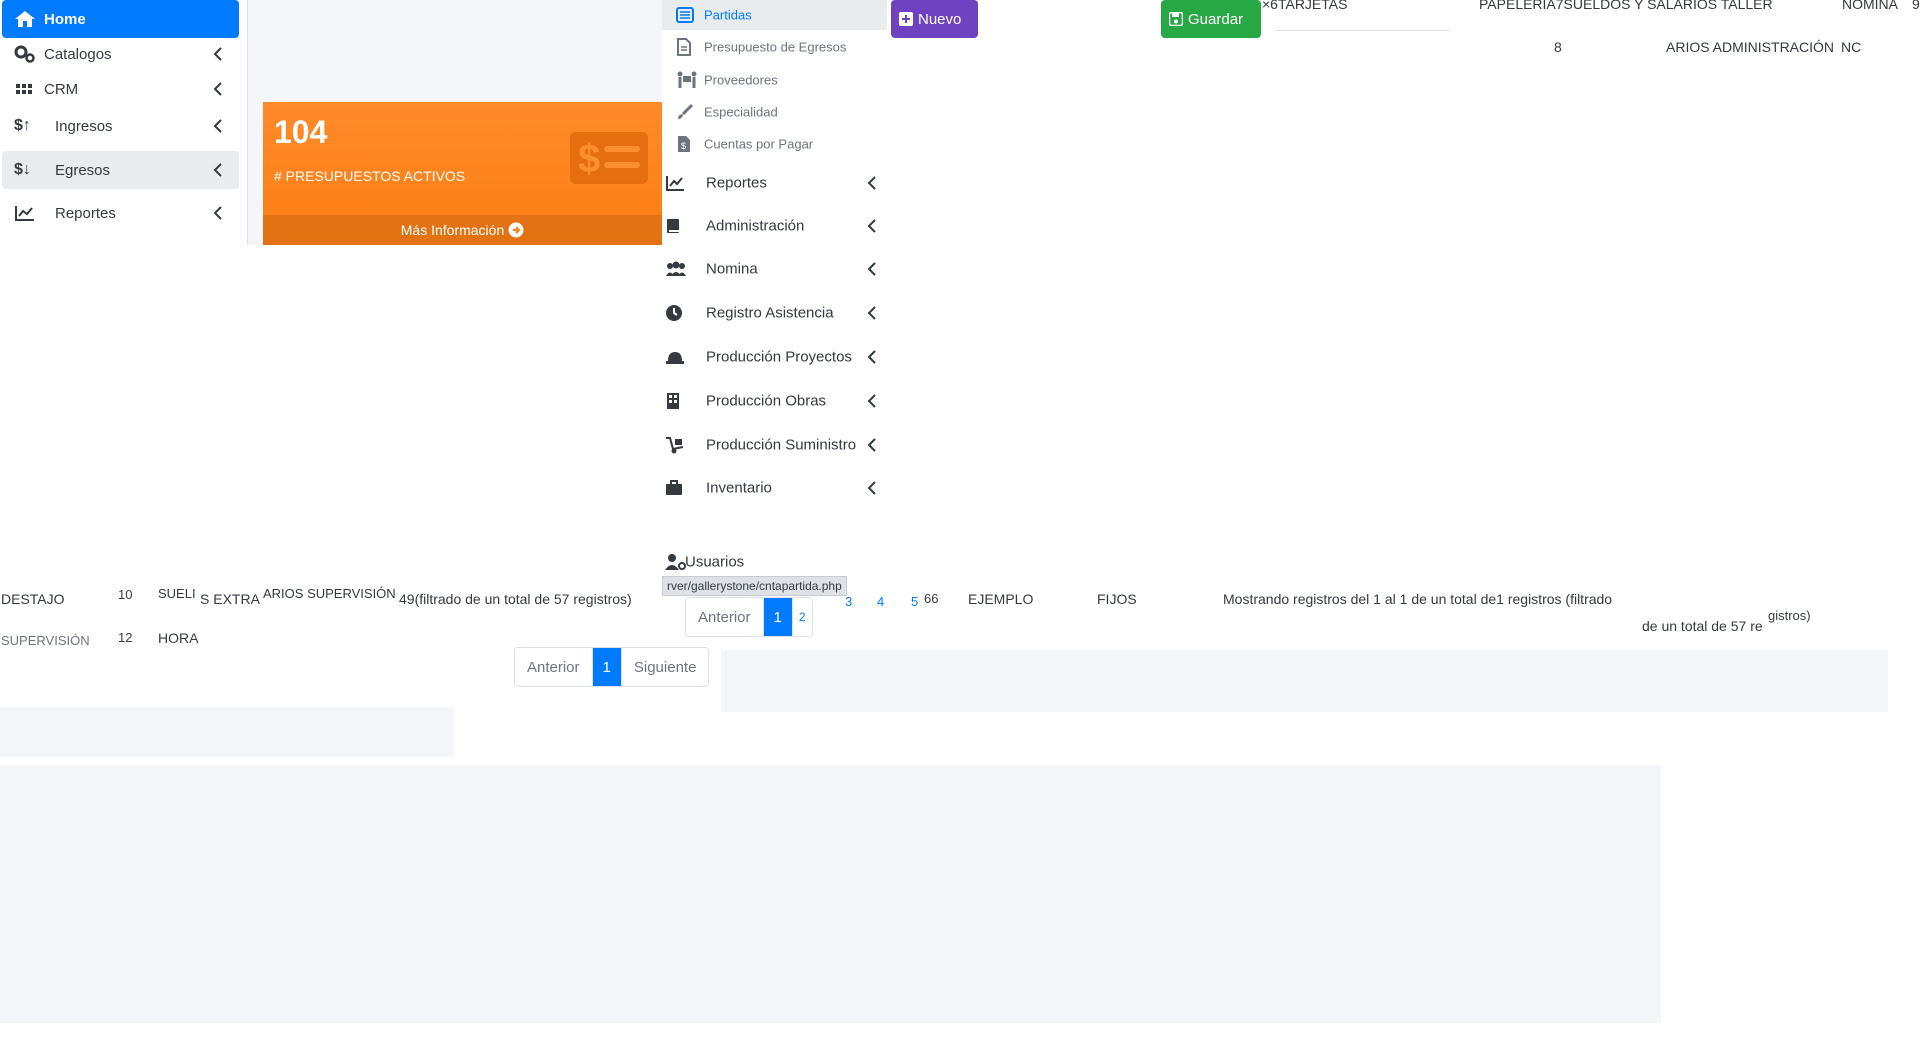  What do you see at coordinates (462, 230) in the screenshot?
I see `more-info-link: Más Información` at bounding box center [462, 230].